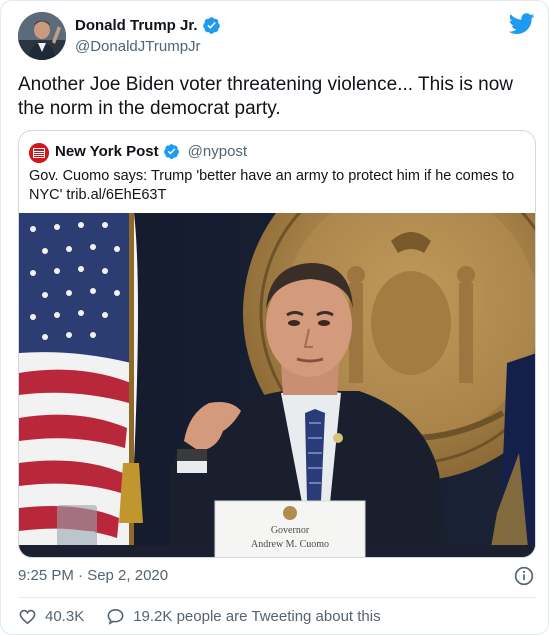 The width and height of the screenshot is (549, 635). What do you see at coordinates (524, 576) in the screenshot?
I see `info-icon` at bounding box center [524, 576].